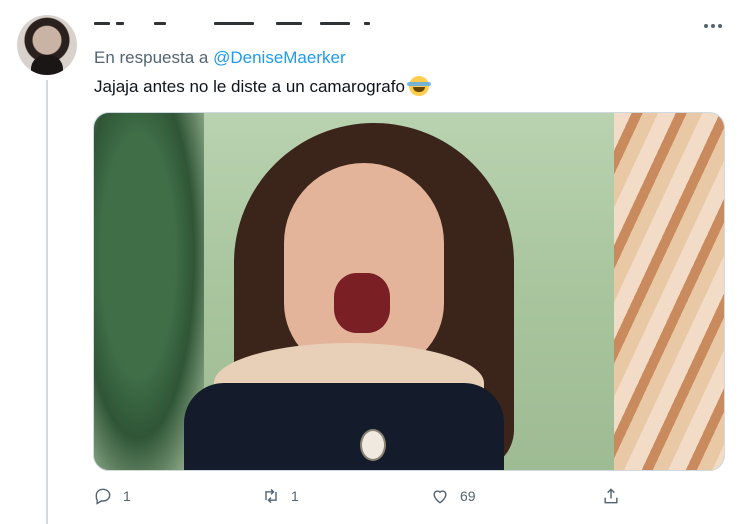 This screenshot has width=744, height=524. What do you see at coordinates (279, 57) in the screenshot?
I see `reply-mention-link: @DeniseMaerker` at bounding box center [279, 57].